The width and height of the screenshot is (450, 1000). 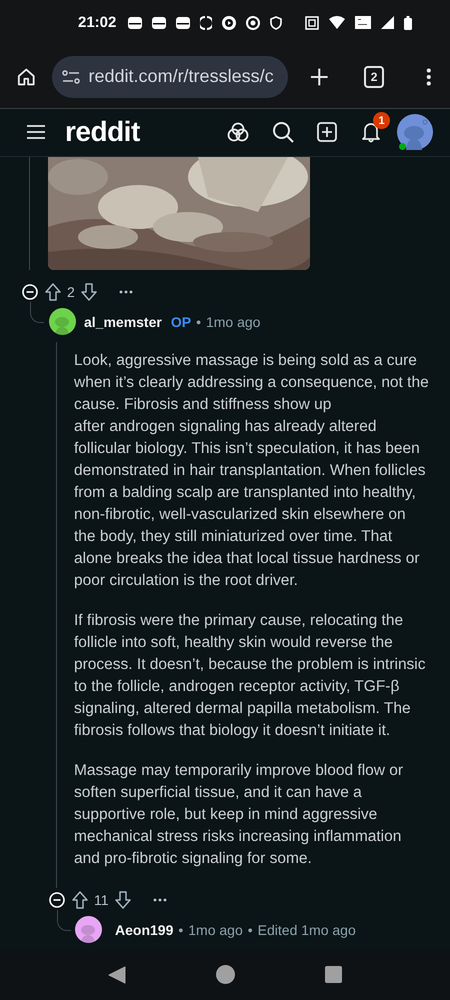 I want to click on reddit-logo: reddit, so click(x=102, y=132).